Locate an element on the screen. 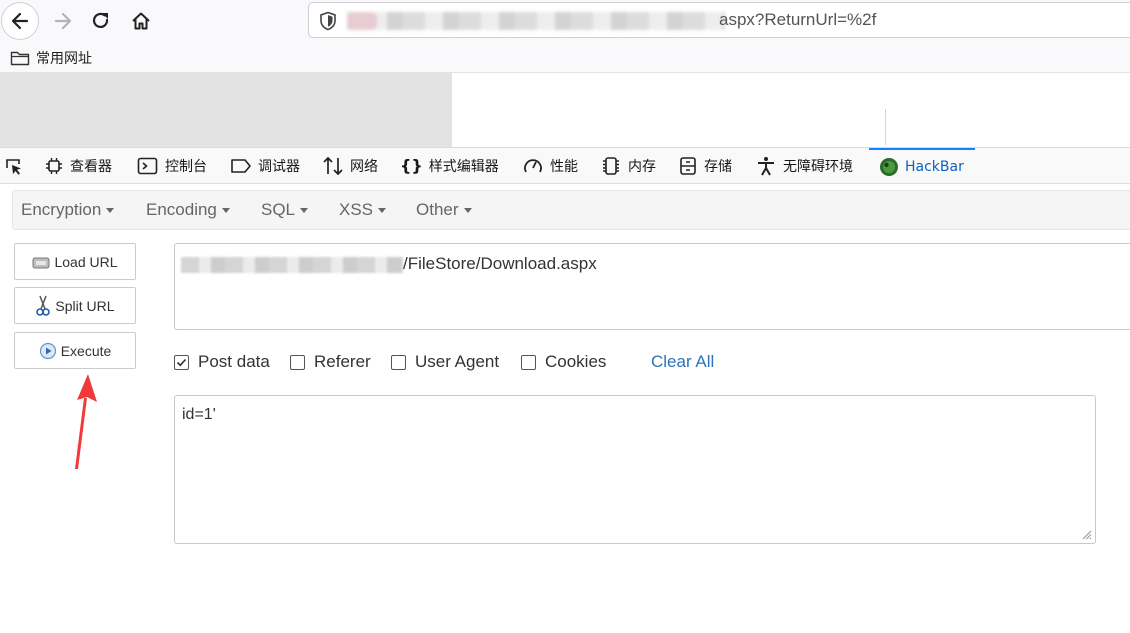 The width and height of the screenshot is (1130, 633). bookmarks-toolbar: 常用网址 is located at coordinates (565, 57).